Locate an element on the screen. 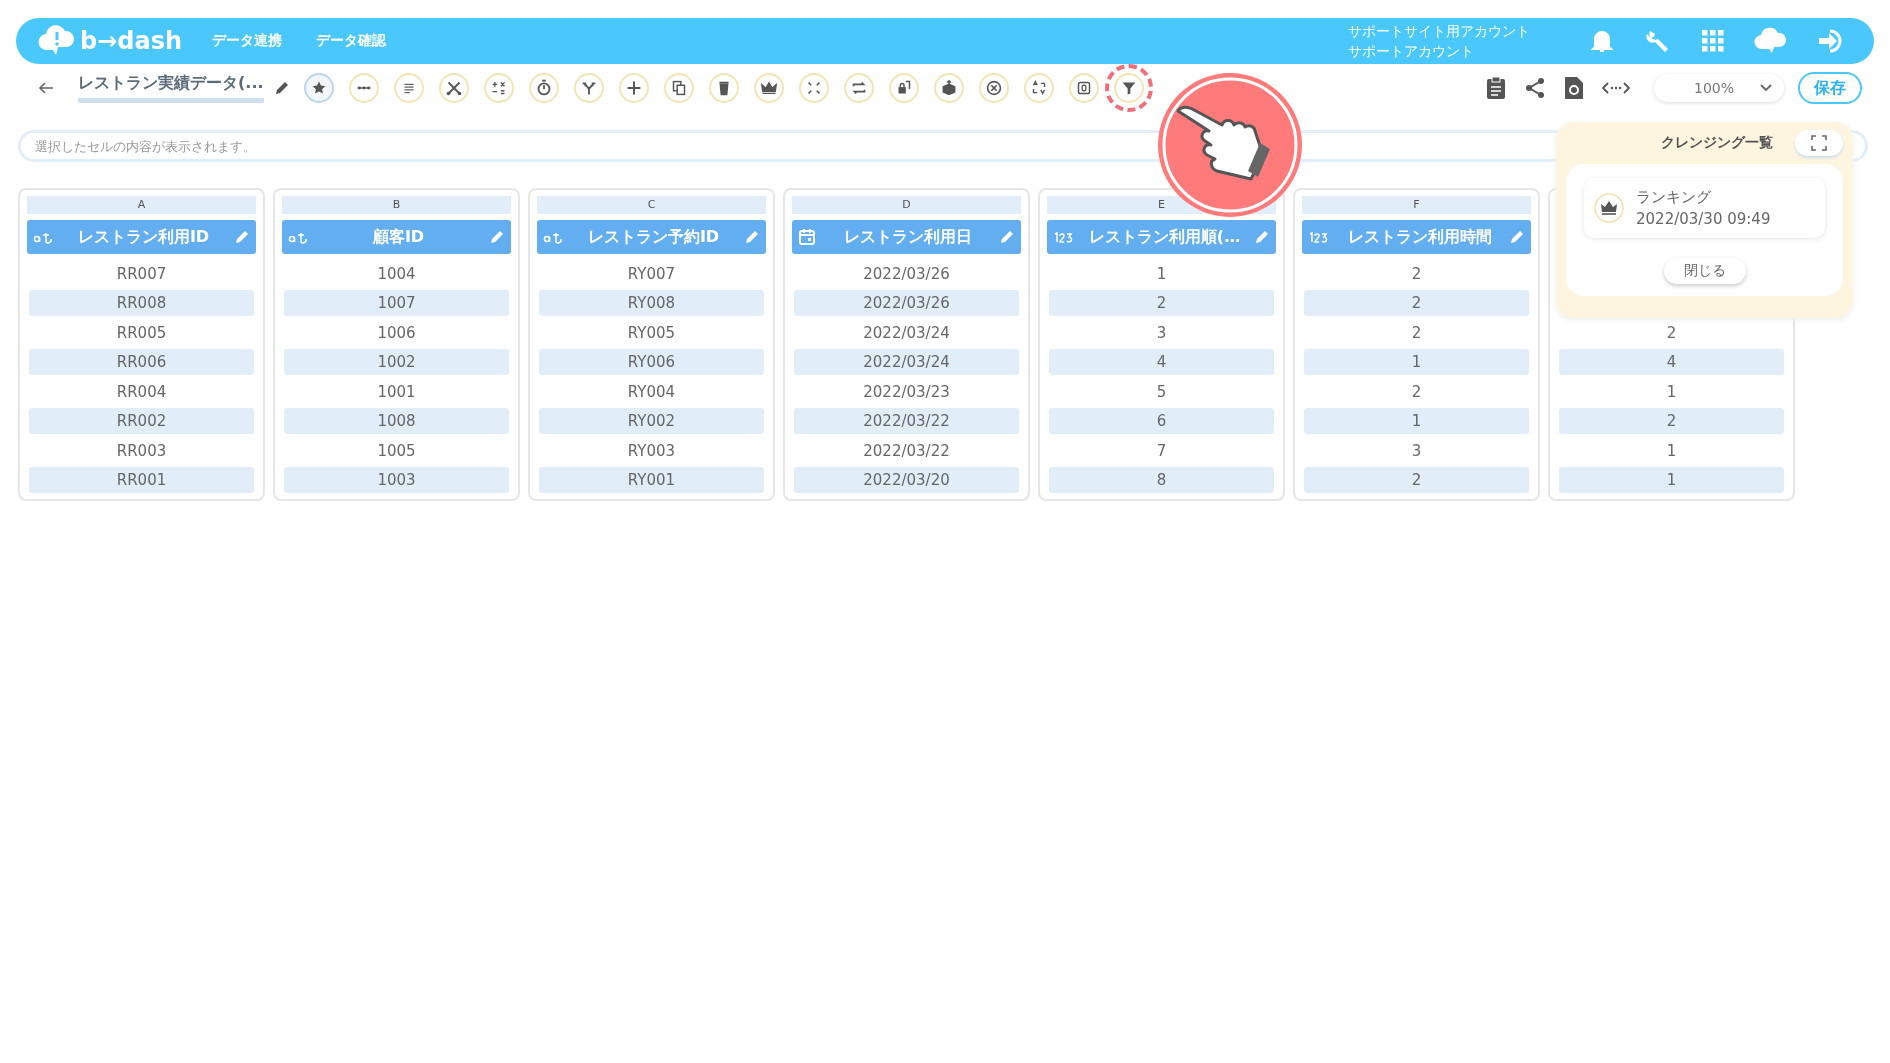  document-refresh-icon is located at coordinates (1573, 88).